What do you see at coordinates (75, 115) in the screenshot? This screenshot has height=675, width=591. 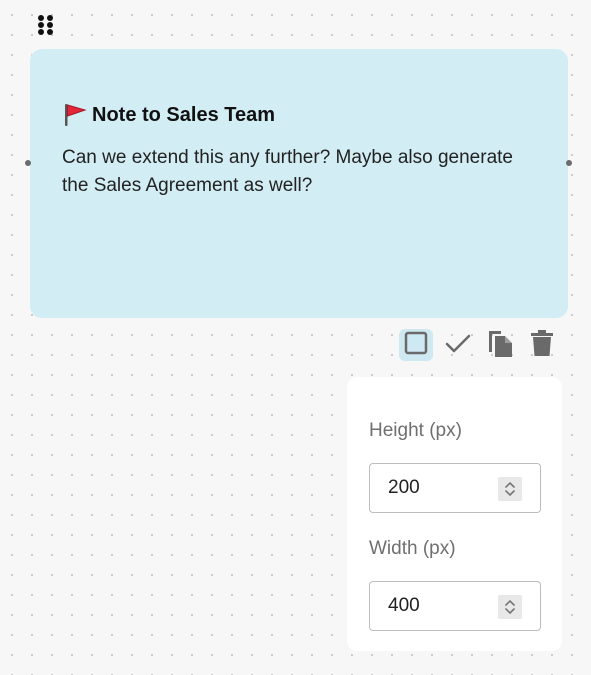 I see `red-flag-icon` at bounding box center [75, 115].